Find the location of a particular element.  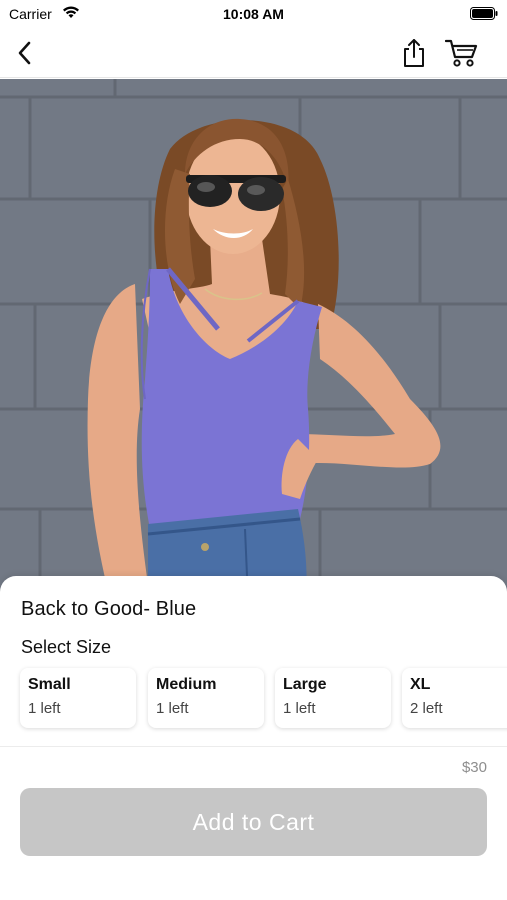

cart-button is located at coordinates (462, 53).